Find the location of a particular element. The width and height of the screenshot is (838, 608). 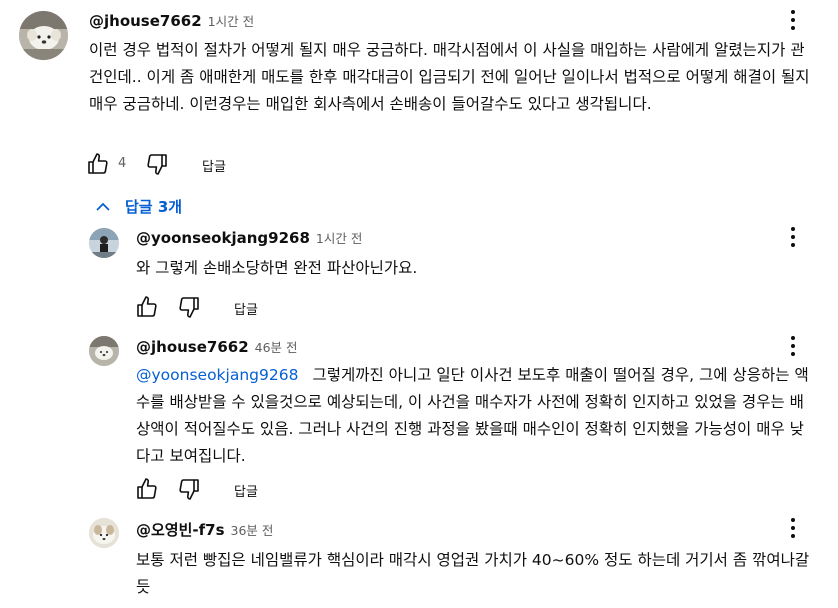

reply-author: @yoonseokjang9268 1시간 전 is located at coordinates (249, 237).